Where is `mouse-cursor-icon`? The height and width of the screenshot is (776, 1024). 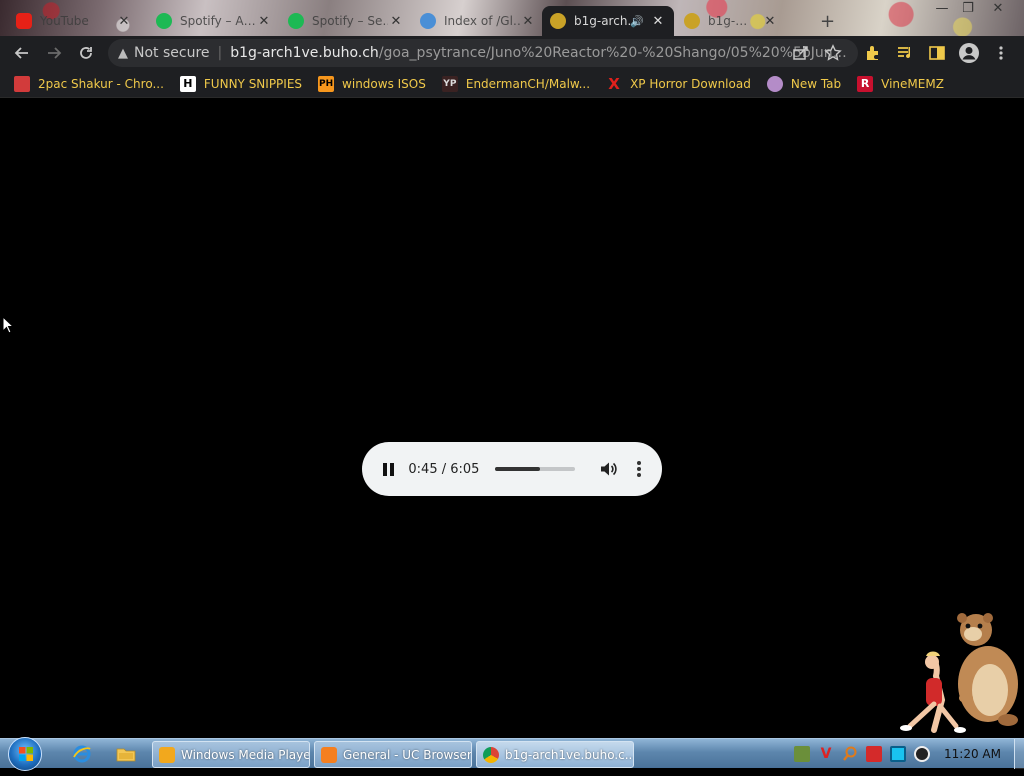
mouse-cursor-icon is located at coordinates (8, 326).